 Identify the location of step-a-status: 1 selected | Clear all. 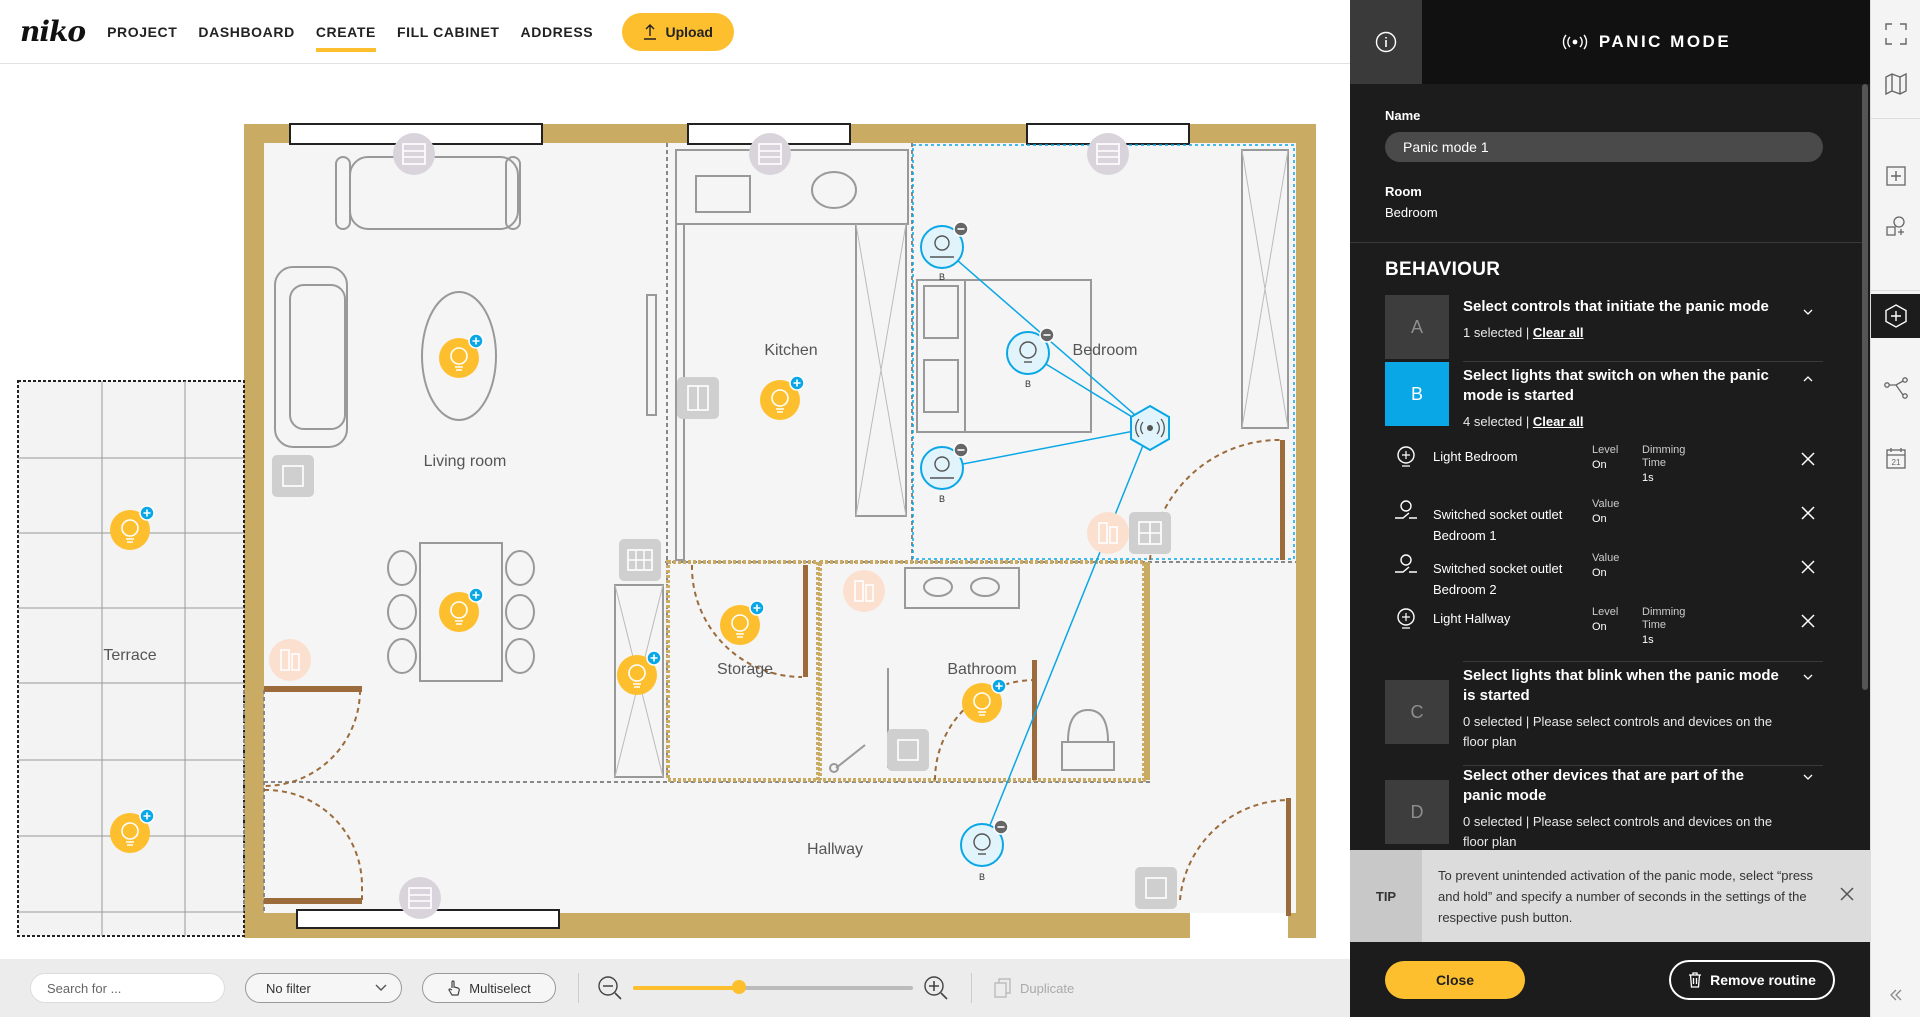
(1625, 333).